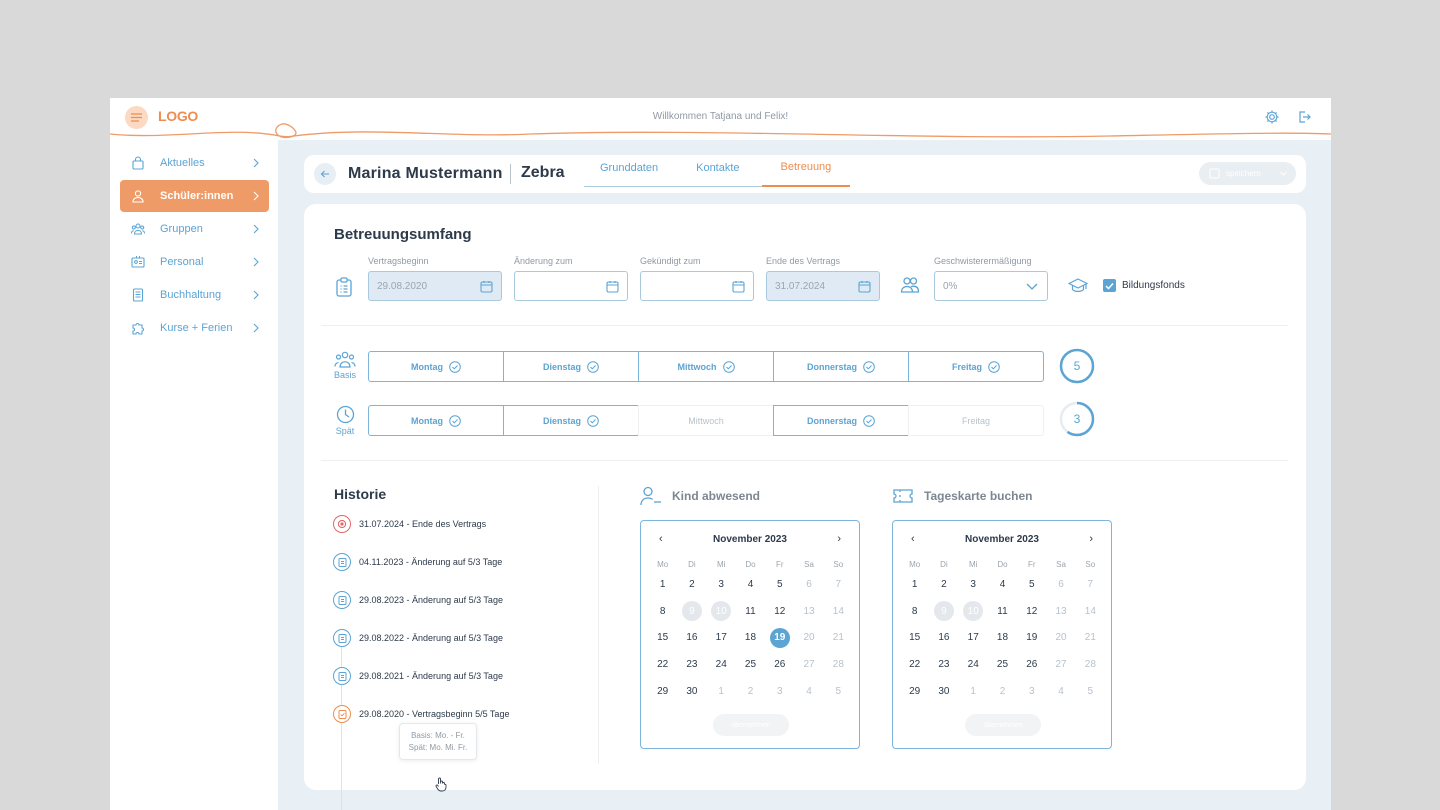  Describe the element at coordinates (571, 420) in the screenshot. I see `spaet-day-dienstag: Dienstag` at that location.